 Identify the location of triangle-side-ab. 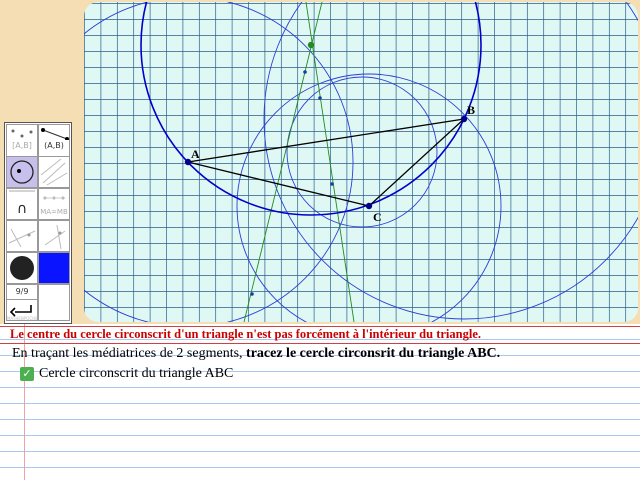
(326, 140).